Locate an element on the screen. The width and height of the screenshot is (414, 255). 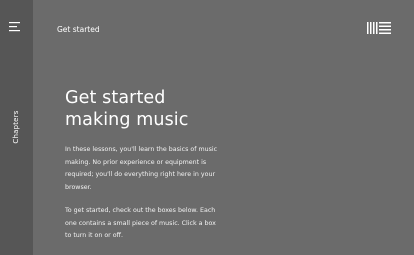
page-title: Get started making music is located at coordinates (175, 109).